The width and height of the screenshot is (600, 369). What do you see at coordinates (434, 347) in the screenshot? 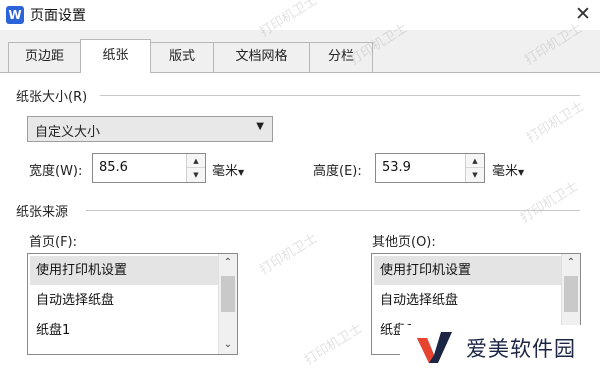
I see `brand-logo-icon` at bounding box center [434, 347].